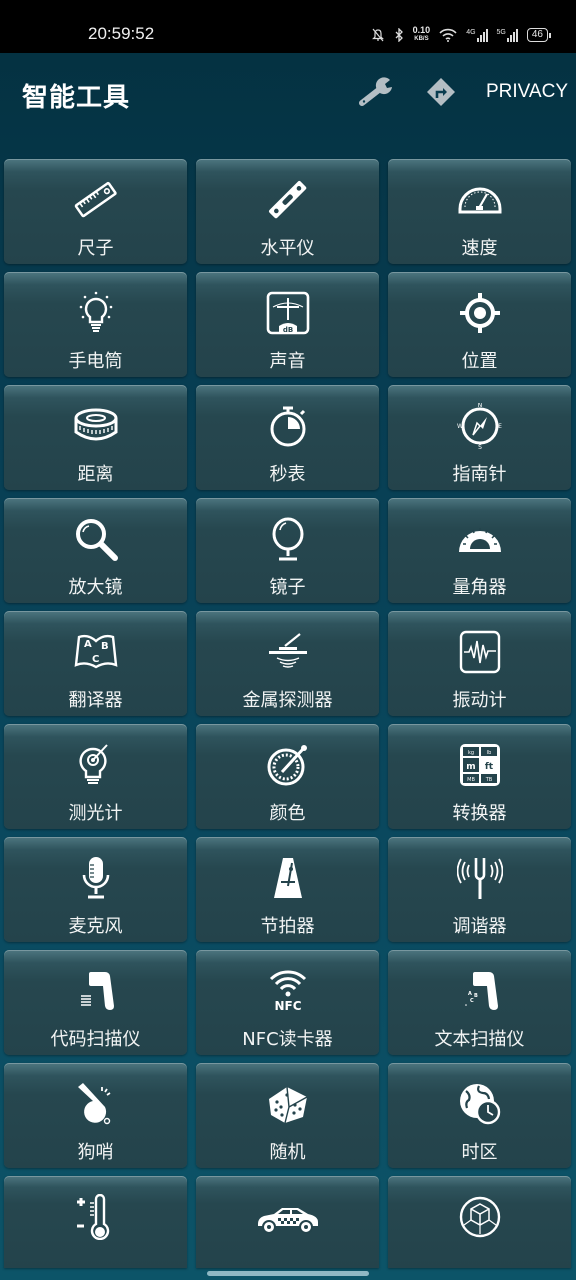 Image resolution: width=576 pixels, height=1280 pixels. I want to click on home-indicator, so click(288, 1273).